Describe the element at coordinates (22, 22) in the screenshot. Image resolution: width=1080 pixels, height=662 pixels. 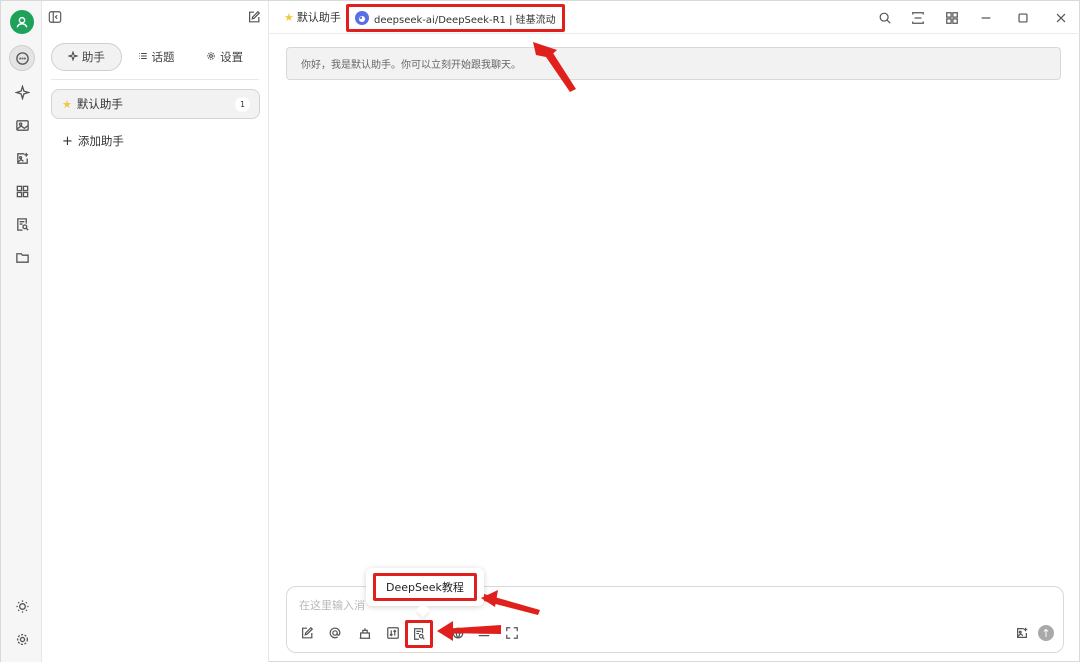
I see `avatar` at that location.